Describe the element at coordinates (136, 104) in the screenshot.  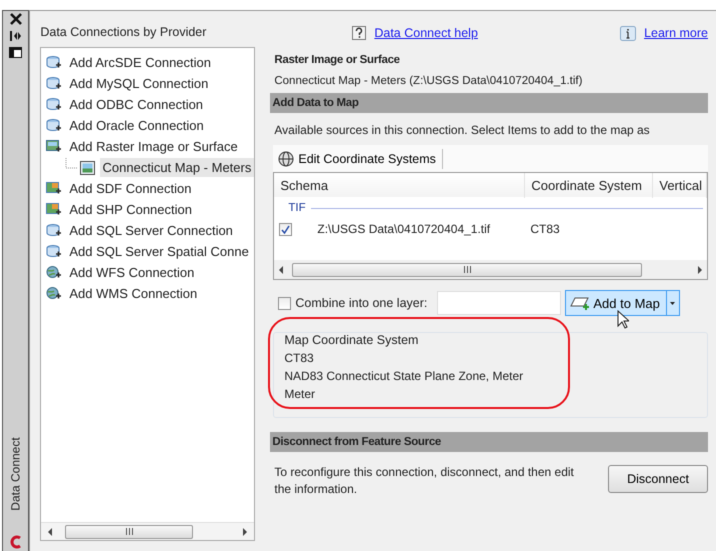
I see `tree-item: Add ODBC Connection` at that location.